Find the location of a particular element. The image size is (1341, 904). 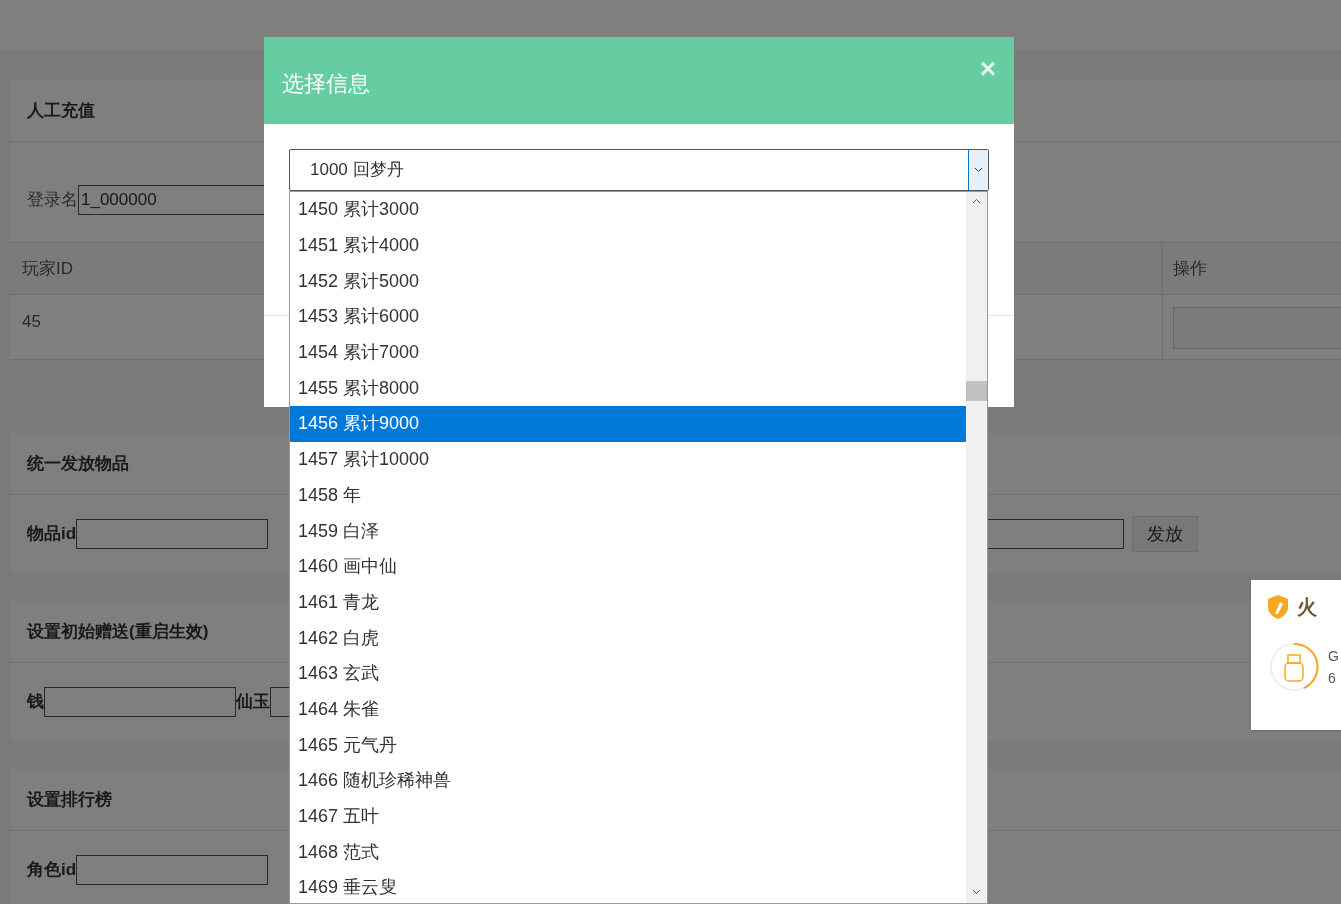

submit-button: 发放 is located at coordinates (1165, 534).